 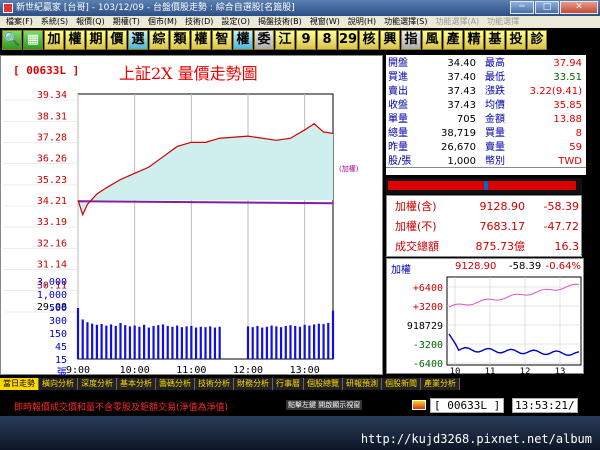 I want to click on tab: 技術分析, so click(x=214, y=384).